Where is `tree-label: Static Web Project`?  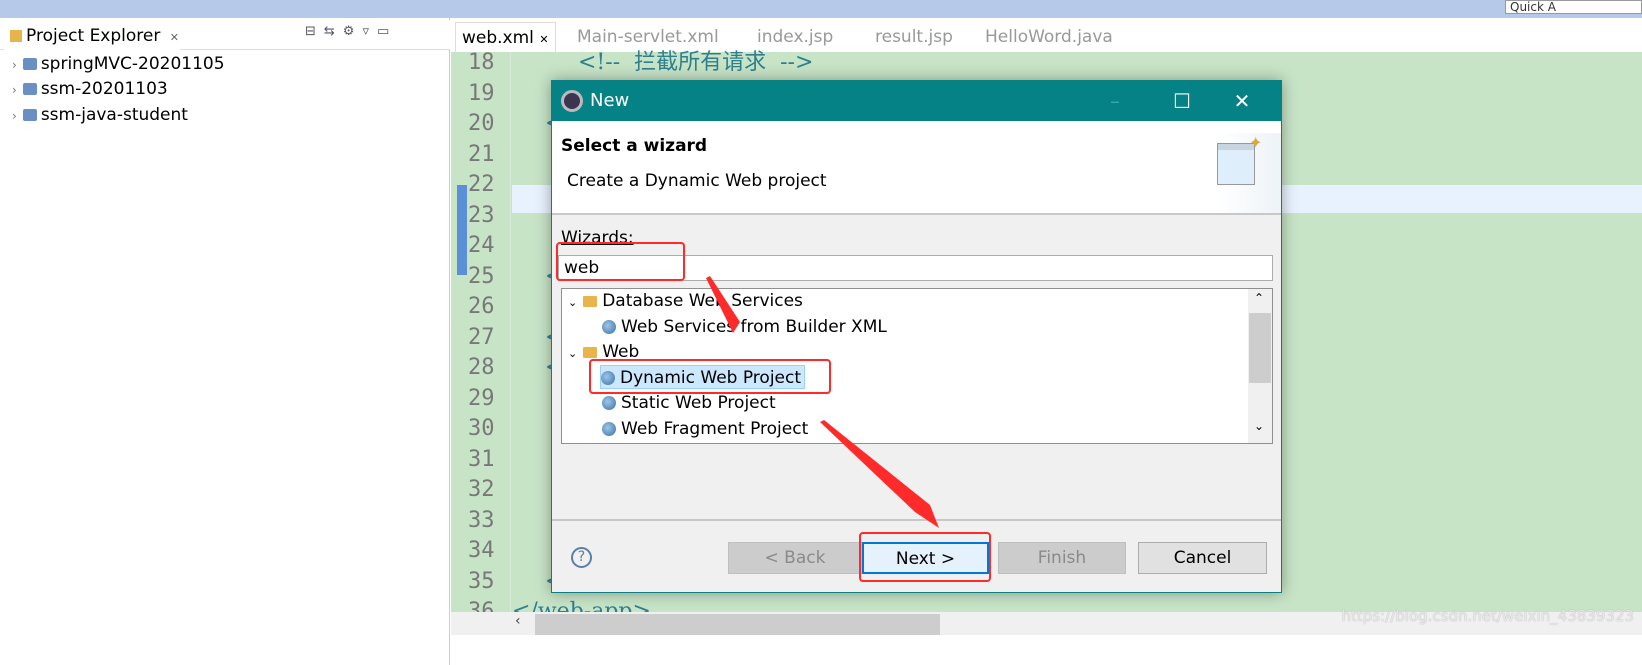
tree-label: Static Web Project is located at coordinates (698, 403).